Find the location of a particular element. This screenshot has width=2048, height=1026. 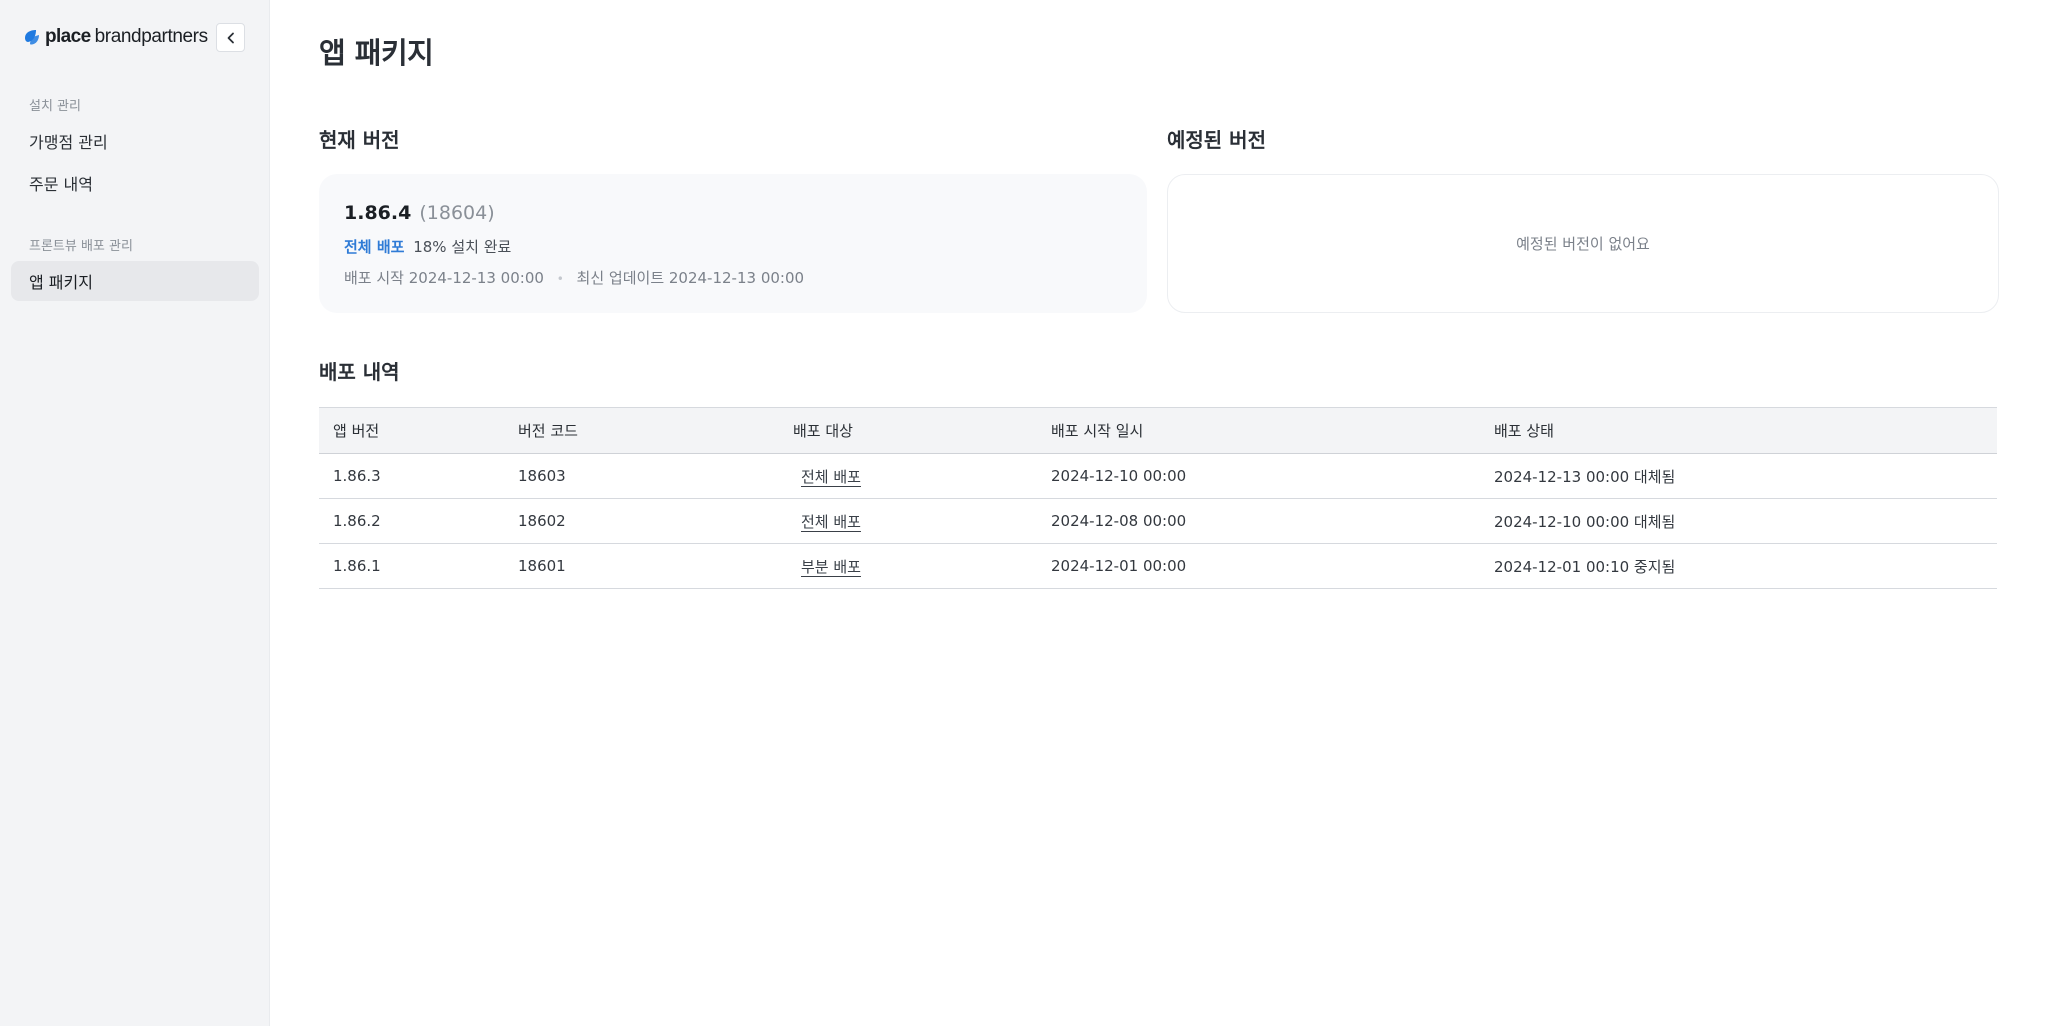

brand-logo: place brandpartners is located at coordinates (115, 37).